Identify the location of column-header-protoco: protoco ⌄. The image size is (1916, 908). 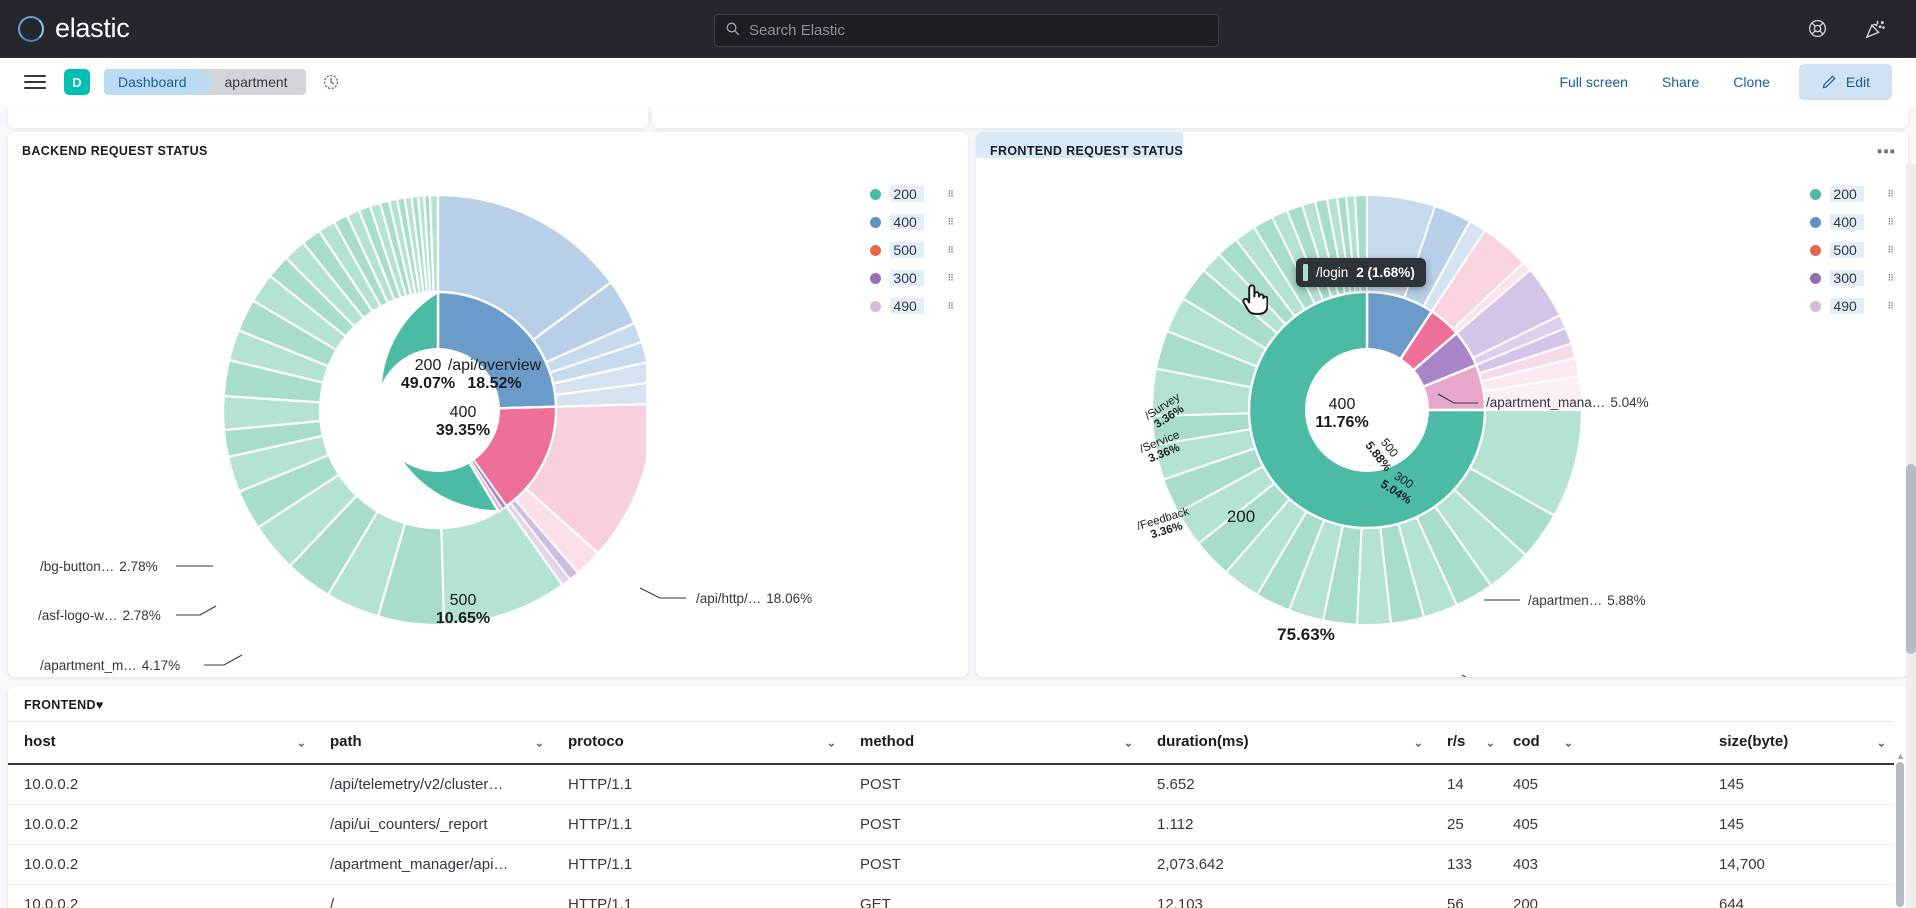
(698, 743).